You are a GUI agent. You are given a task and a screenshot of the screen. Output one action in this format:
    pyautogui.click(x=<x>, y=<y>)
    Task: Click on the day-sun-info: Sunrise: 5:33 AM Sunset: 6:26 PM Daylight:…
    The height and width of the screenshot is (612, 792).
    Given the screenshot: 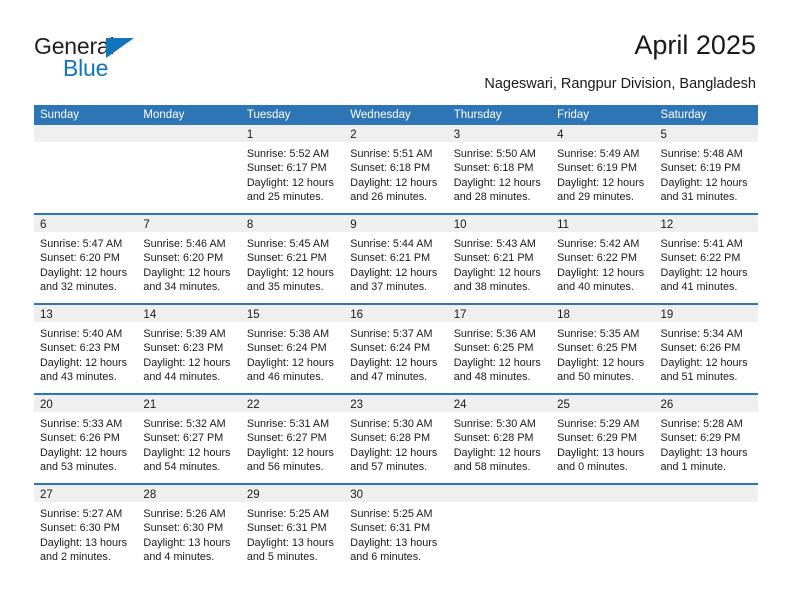 What is the action you would take?
    pyautogui.click(x=85, y=443)
    